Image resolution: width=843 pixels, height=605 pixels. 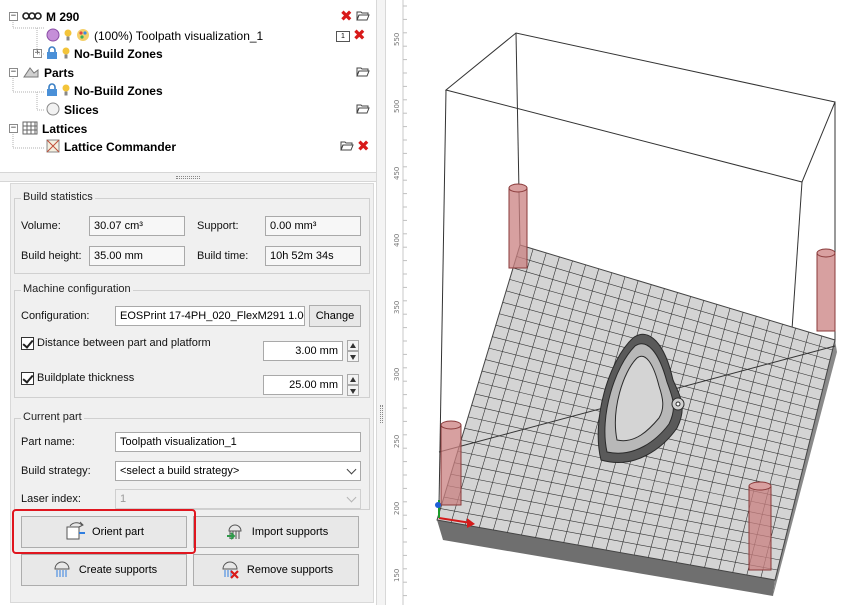 What do you see at coordinates (397, 240) in the screenshot?
I see `ruler-tick: 400` at bounding box center [397, 240].